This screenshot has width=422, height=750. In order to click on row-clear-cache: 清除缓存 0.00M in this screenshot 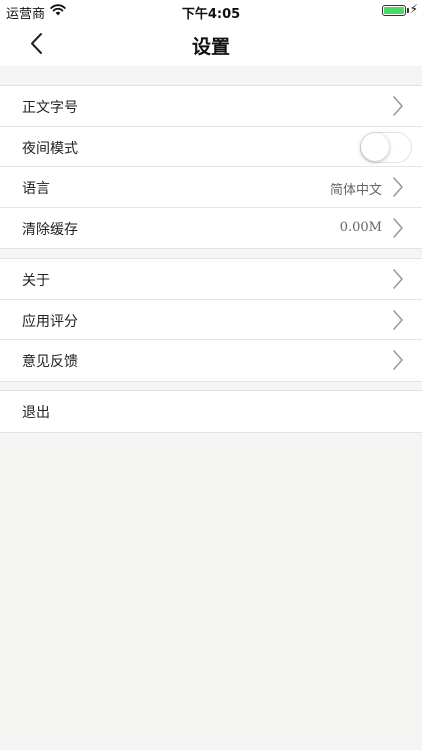, I will do `click(211, 228)`.